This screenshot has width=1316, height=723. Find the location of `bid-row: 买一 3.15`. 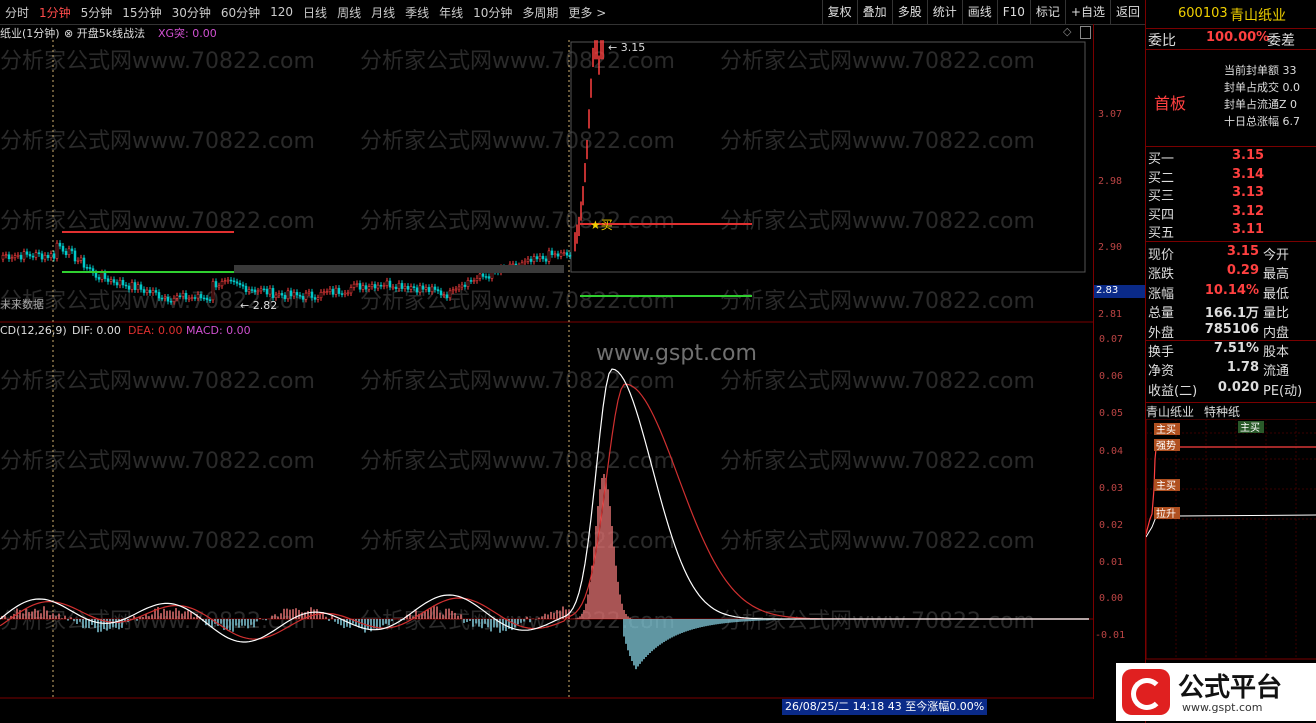

bid-row: 买一 3.15 is located at coordinates (1231, 157).